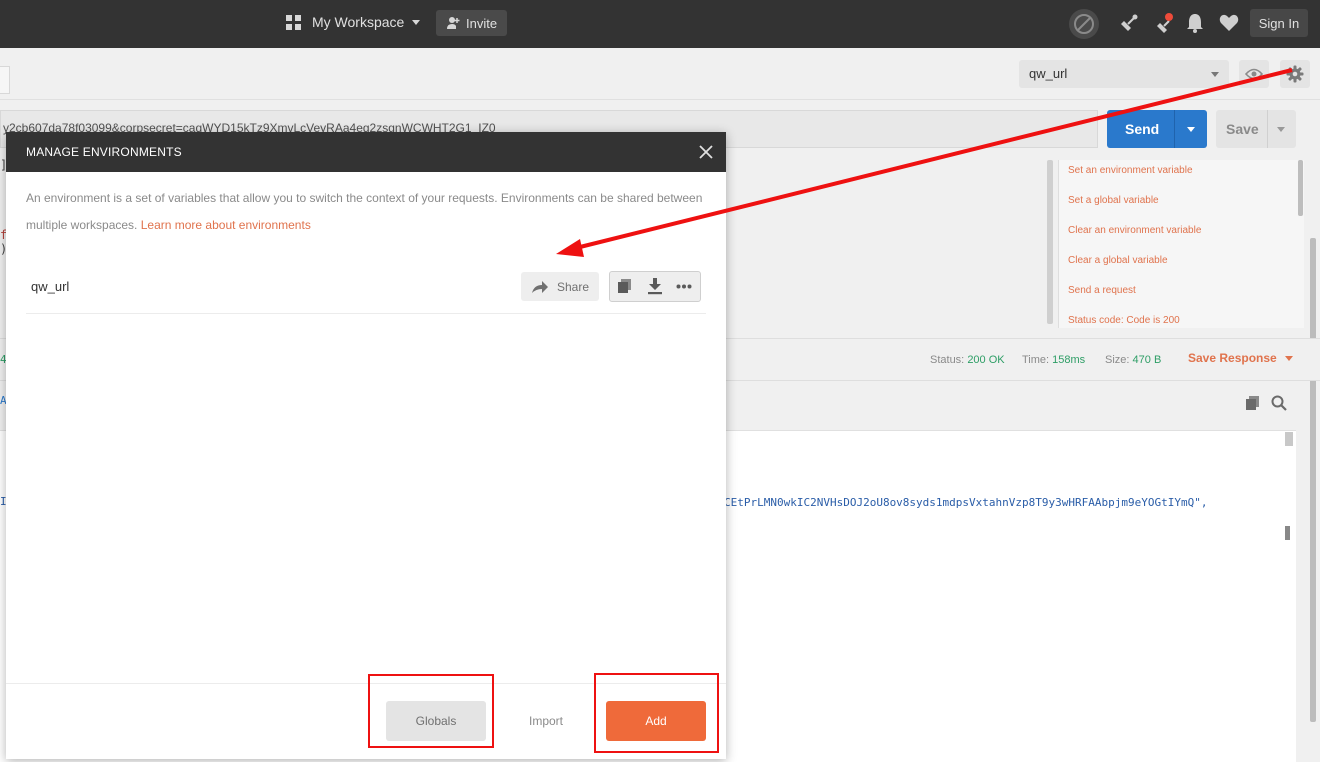 The image size is (1320, 762). What do you see at coordinates (358, 22) in the screenshot?
I see `workspace-label: My Workspace` at bounding box center [358, 22].